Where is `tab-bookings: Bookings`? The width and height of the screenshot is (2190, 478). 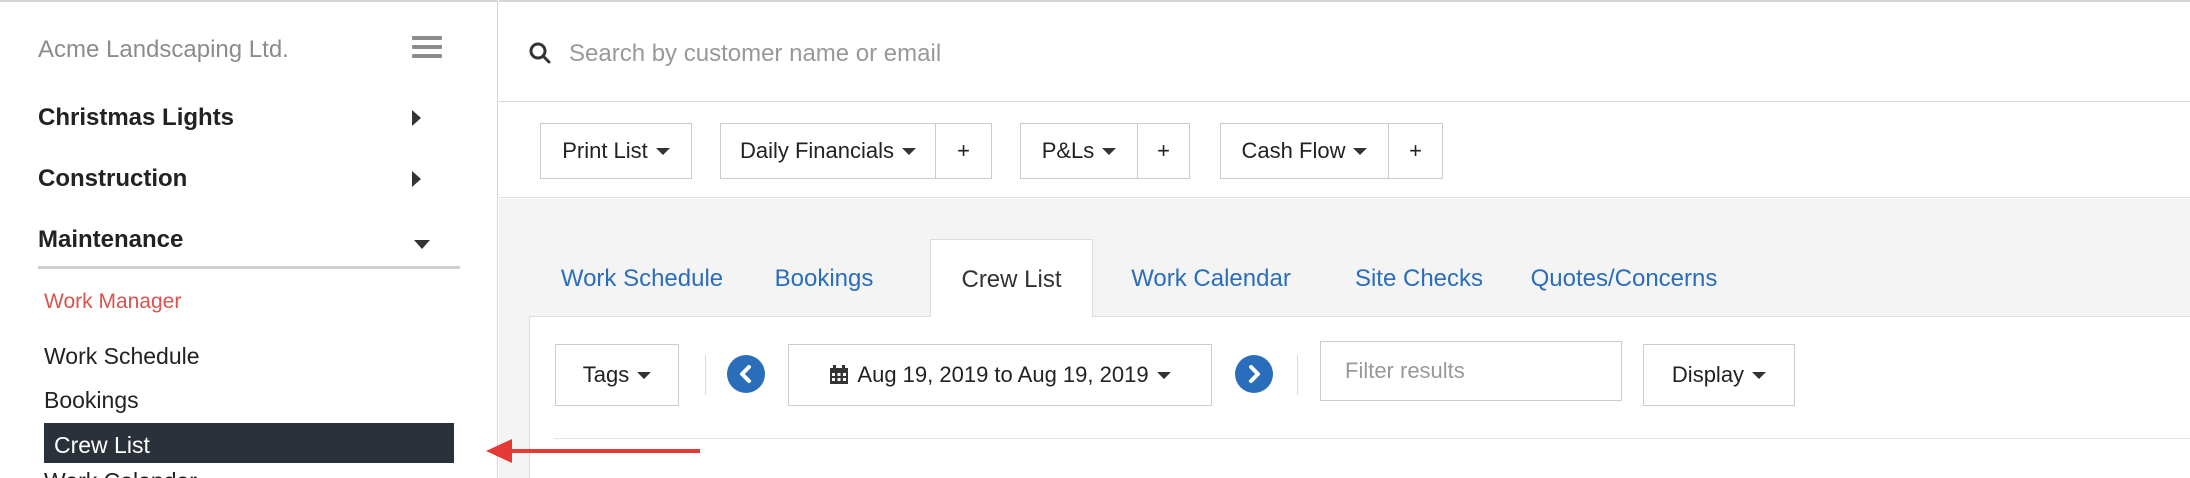
tab-bookings: Bookings is located at coordinates (824, 278).